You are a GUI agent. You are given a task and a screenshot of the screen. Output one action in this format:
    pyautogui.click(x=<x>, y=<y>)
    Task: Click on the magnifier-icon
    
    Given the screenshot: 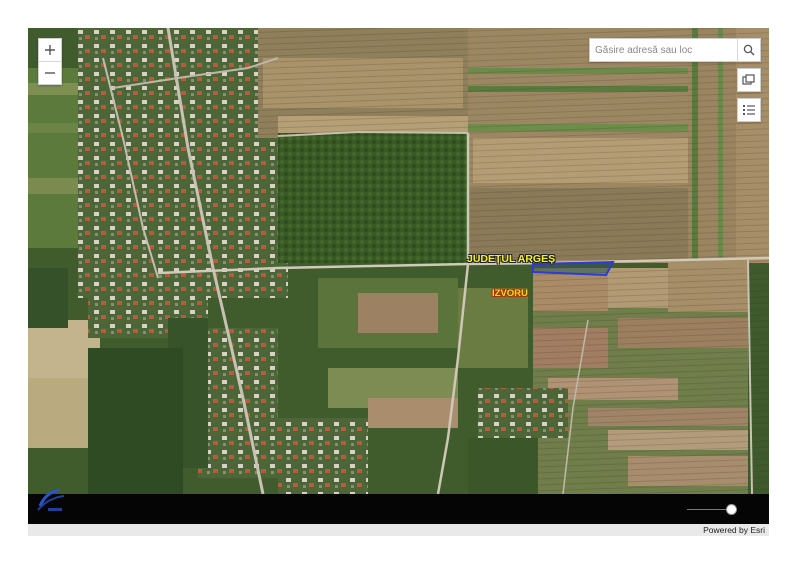 What is the action you would take?
    pyautogui.click(x=749, y=50)
    